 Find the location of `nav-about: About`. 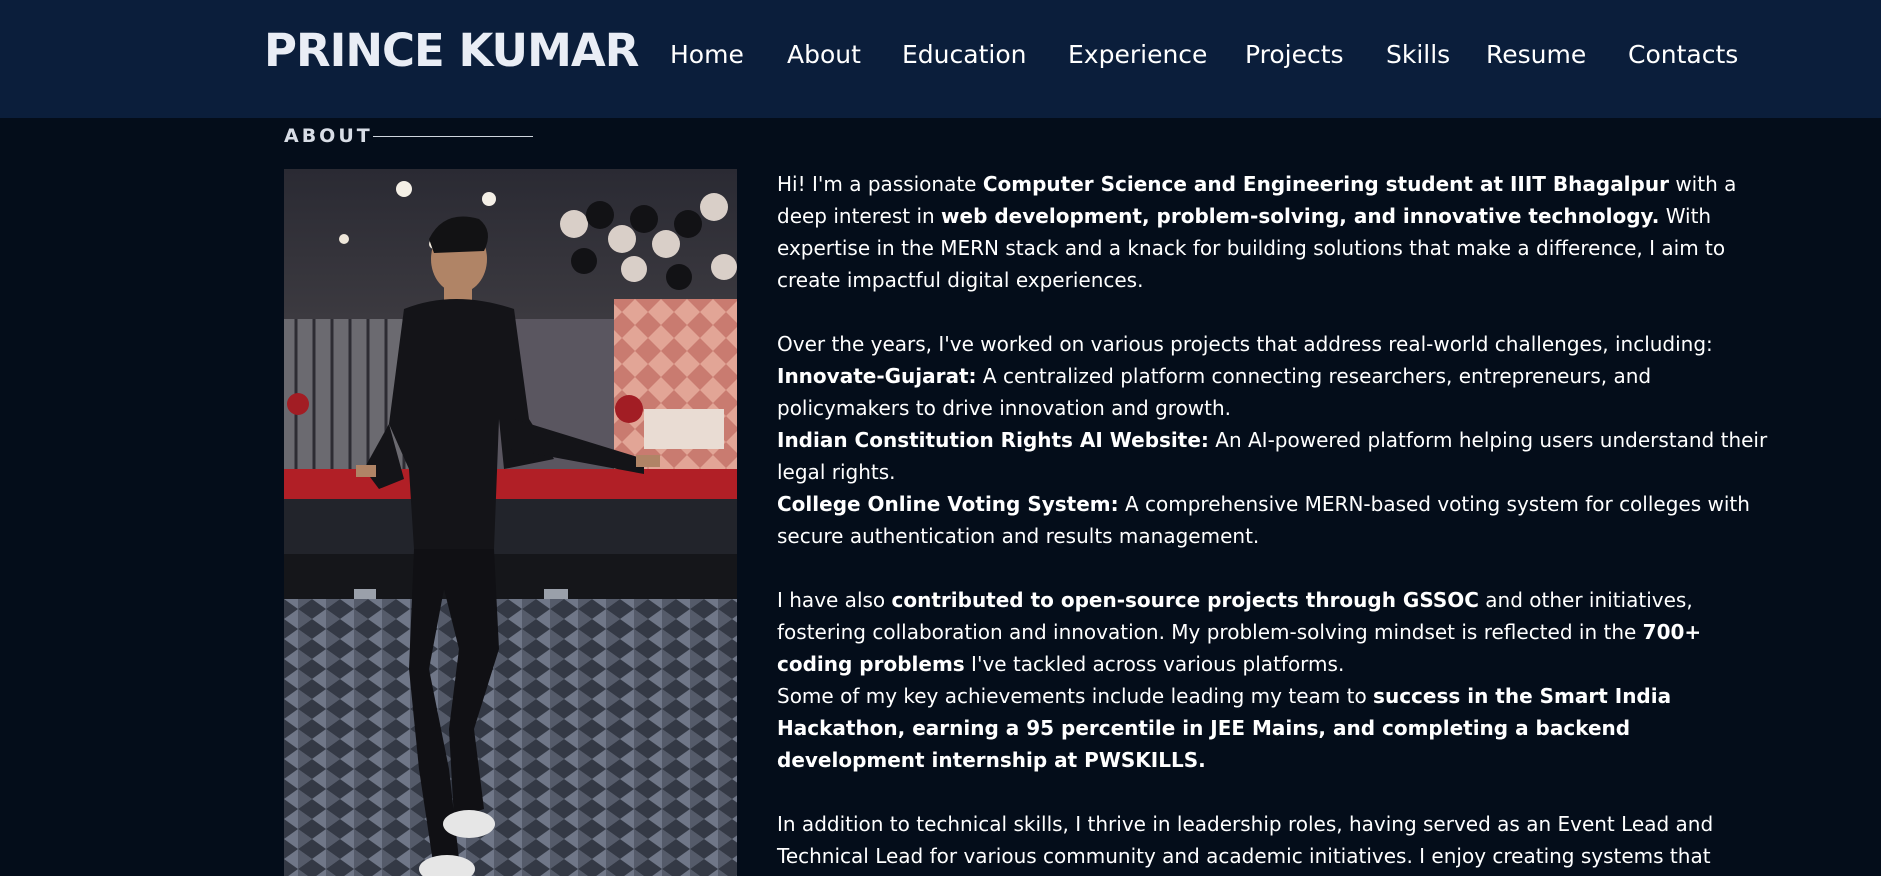

nav-about: About is located at coordinates (824, 55).